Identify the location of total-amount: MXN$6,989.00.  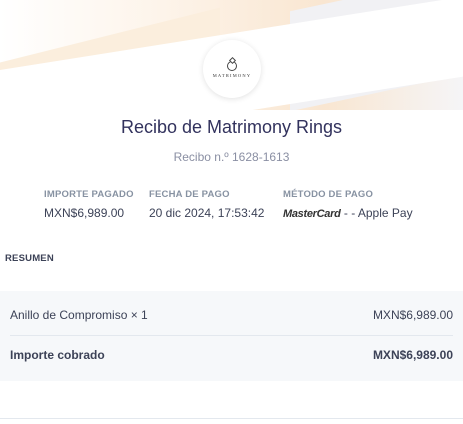
(412, 355).